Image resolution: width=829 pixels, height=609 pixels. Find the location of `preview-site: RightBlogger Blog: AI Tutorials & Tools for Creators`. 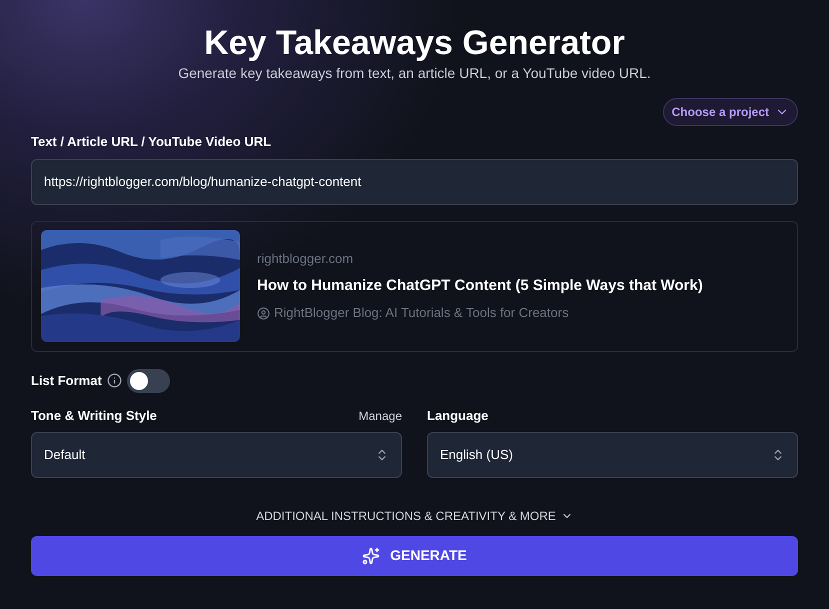

preview-site: RightBlogger Blog: AI Tutorials & Tools for Creators is located at coordinates (421, 313).